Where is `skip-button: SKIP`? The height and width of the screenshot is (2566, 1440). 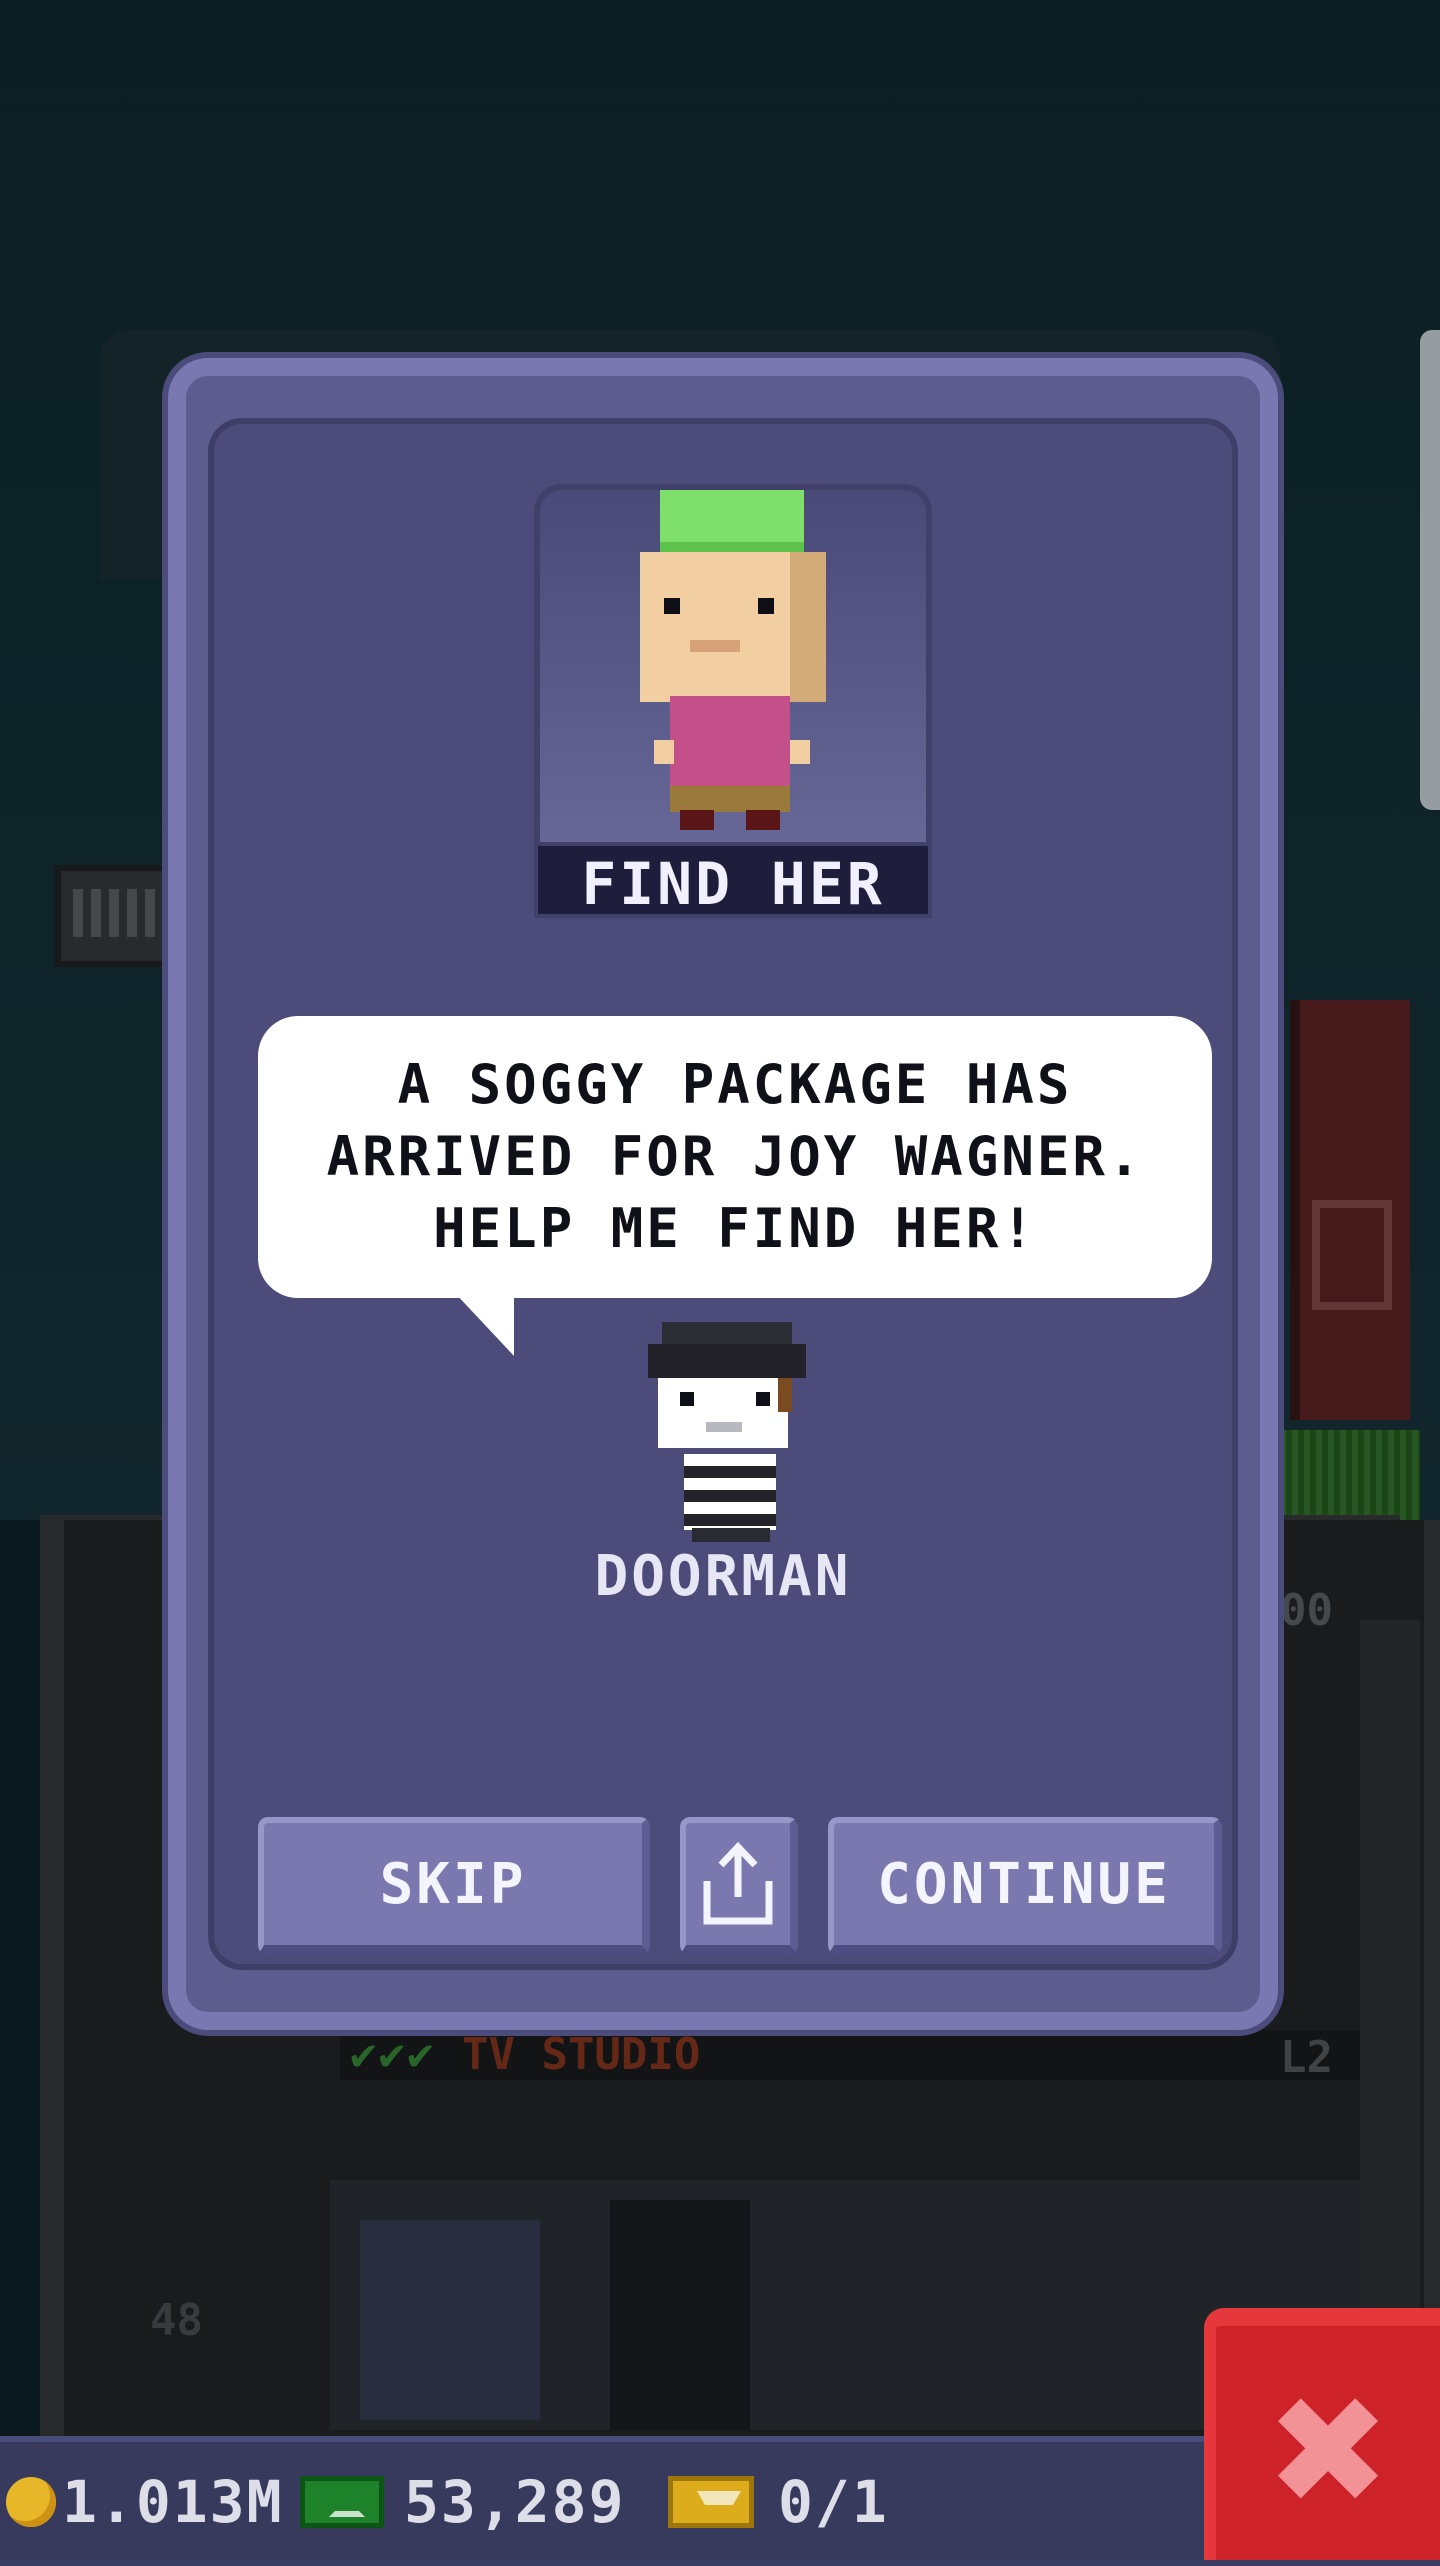
skip-button: SKIP is located at coordinates (454, 1886).